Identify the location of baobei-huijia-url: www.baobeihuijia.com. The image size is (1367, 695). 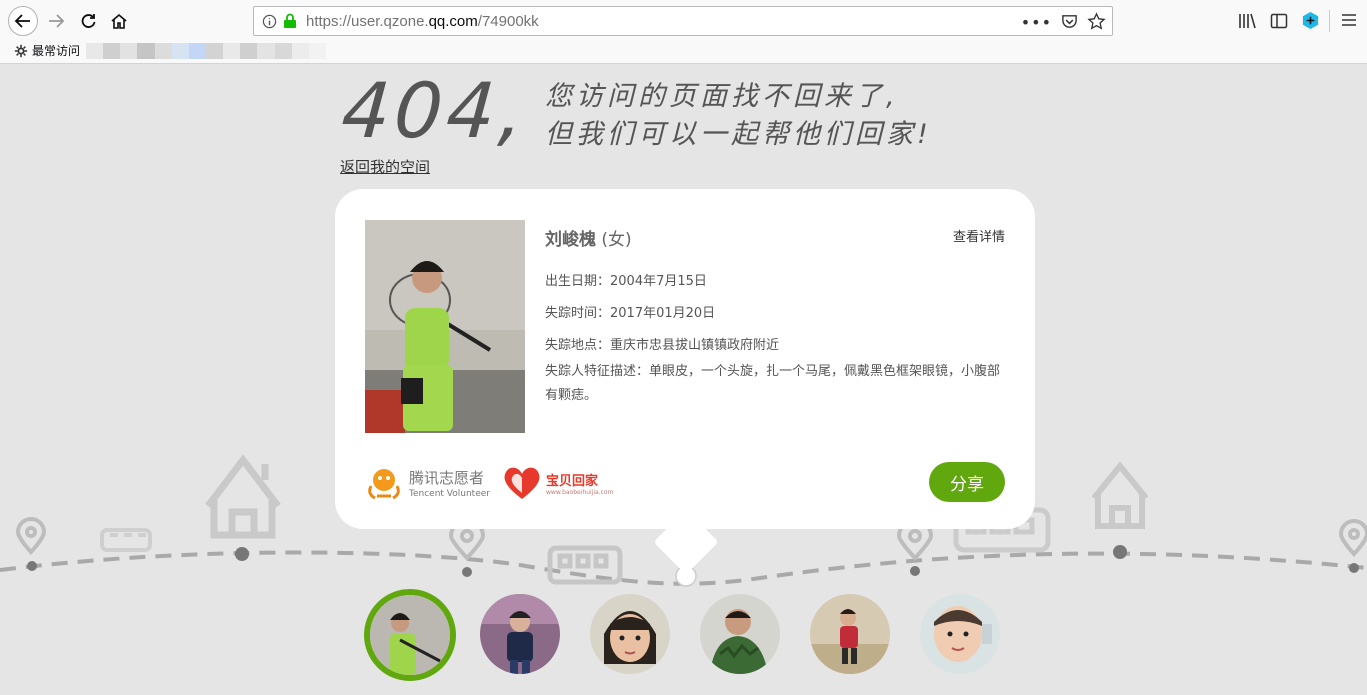
(580, 492).